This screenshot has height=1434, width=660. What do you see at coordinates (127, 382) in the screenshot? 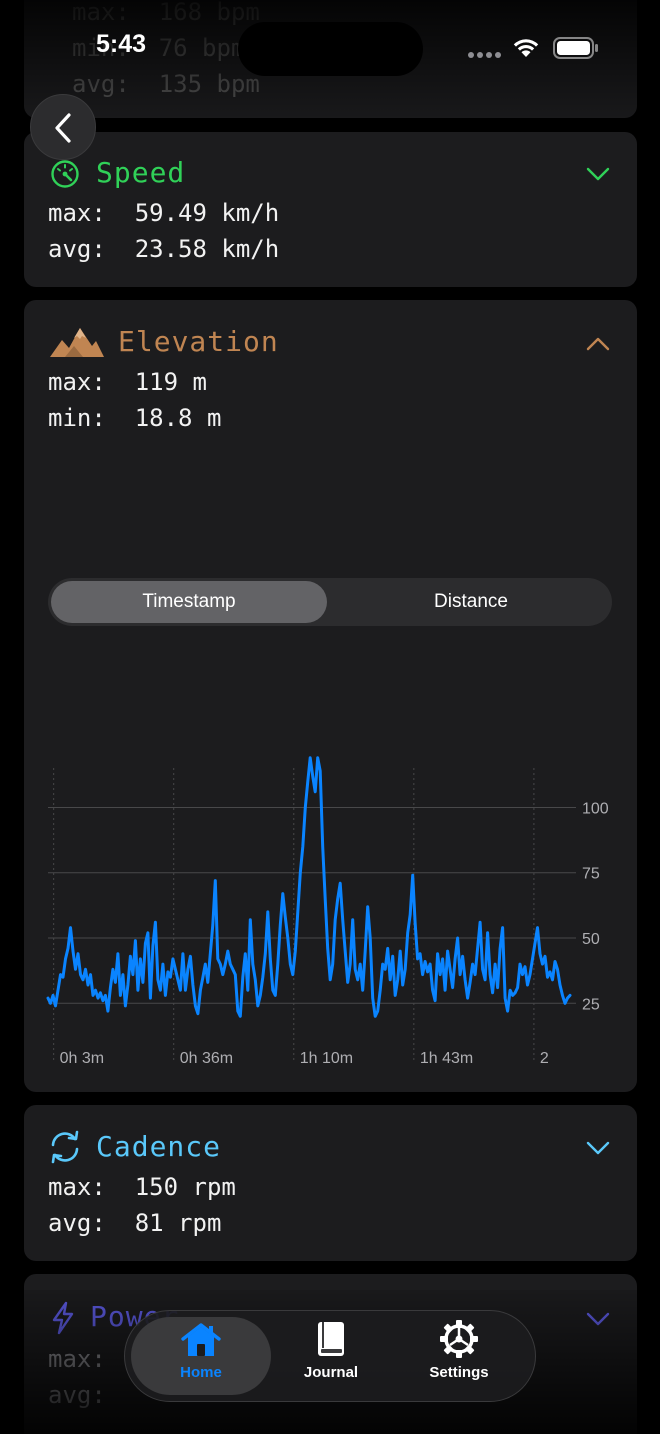
I see `elevation-max-row: max: 119 m` at bounding box center [127, 382].